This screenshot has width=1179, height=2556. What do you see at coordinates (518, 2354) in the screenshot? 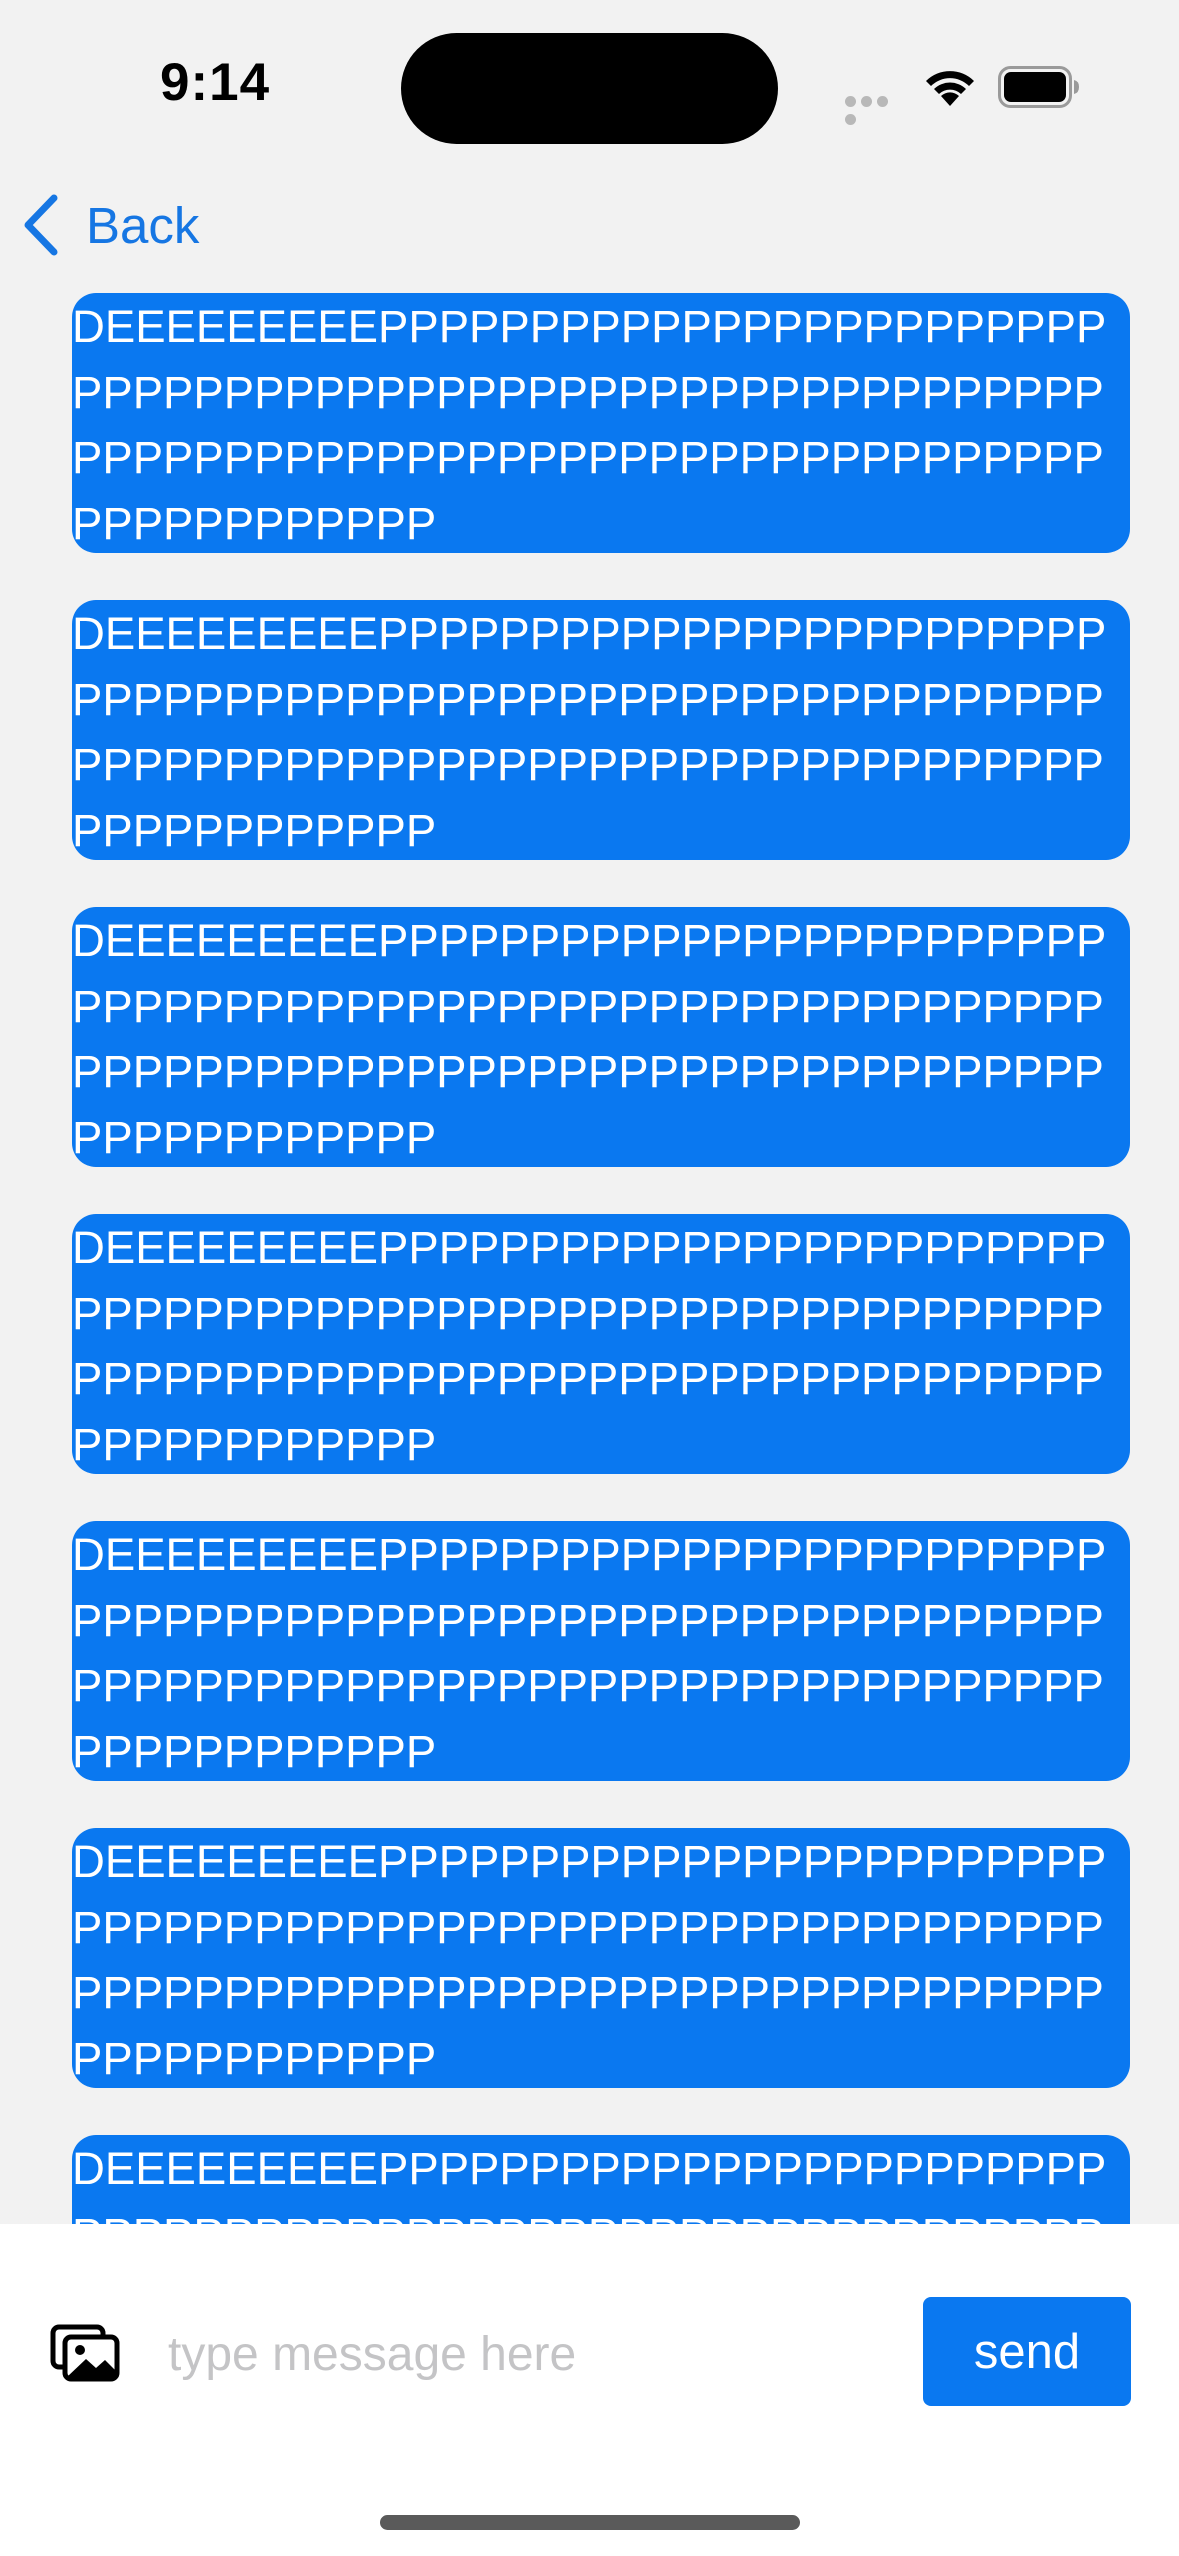
I see `message-input` at bounding box center [518, 2354].